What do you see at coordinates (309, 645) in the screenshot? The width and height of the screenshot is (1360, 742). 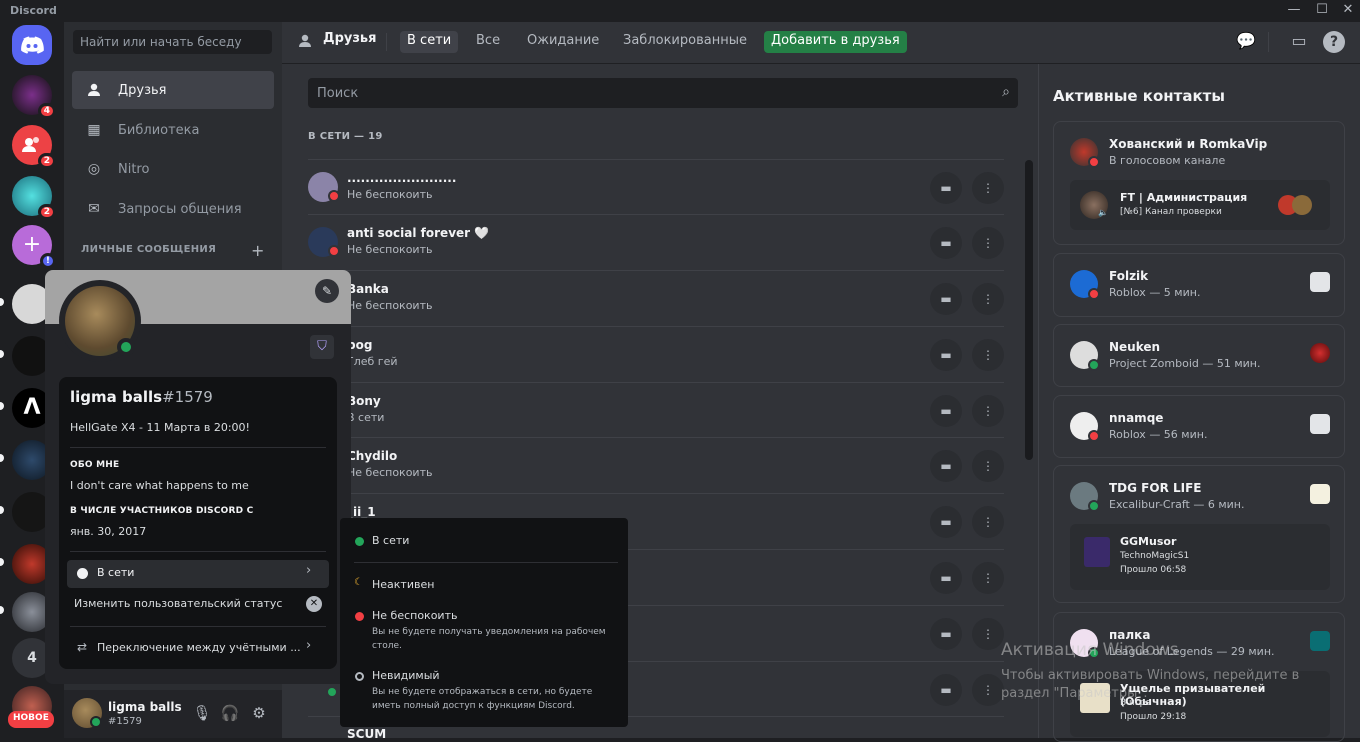 I see `chevron-right-icon: ›` at bounding box center [309, 645].